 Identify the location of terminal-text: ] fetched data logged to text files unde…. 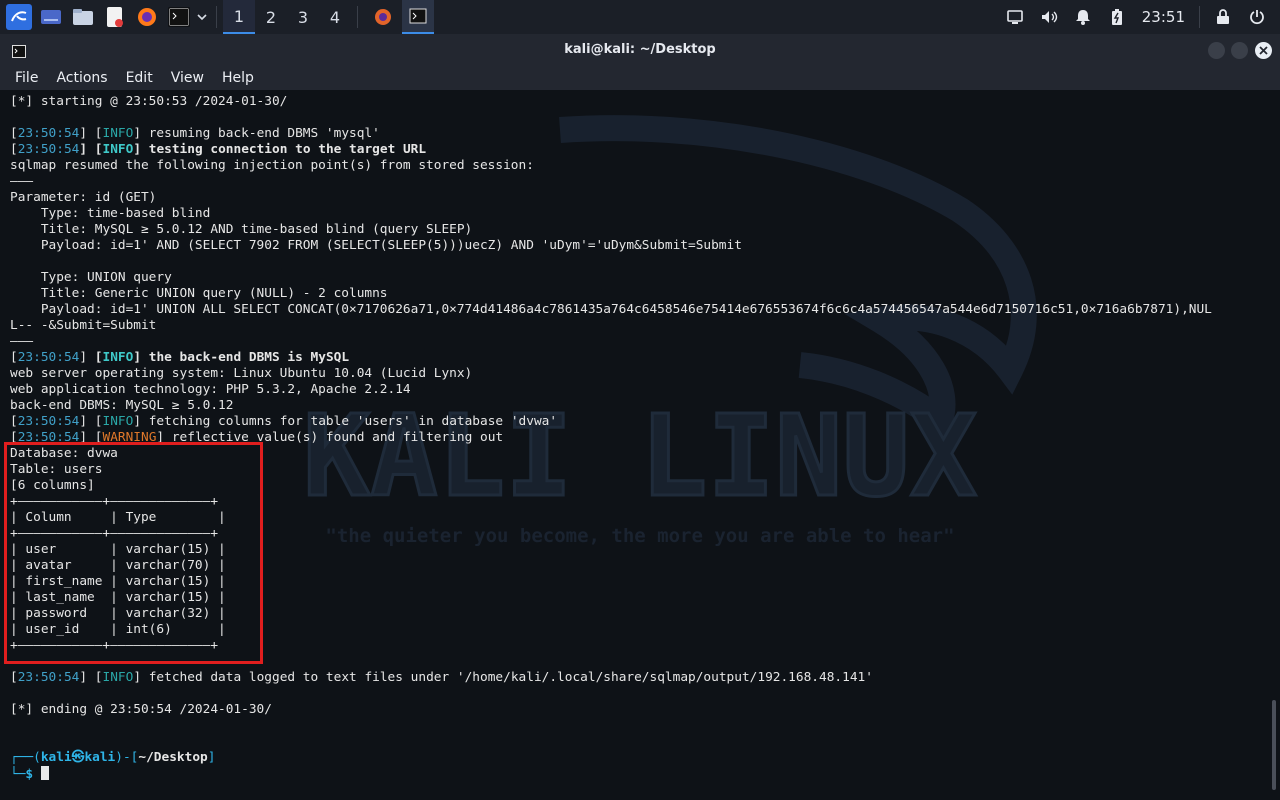
(503, 677).